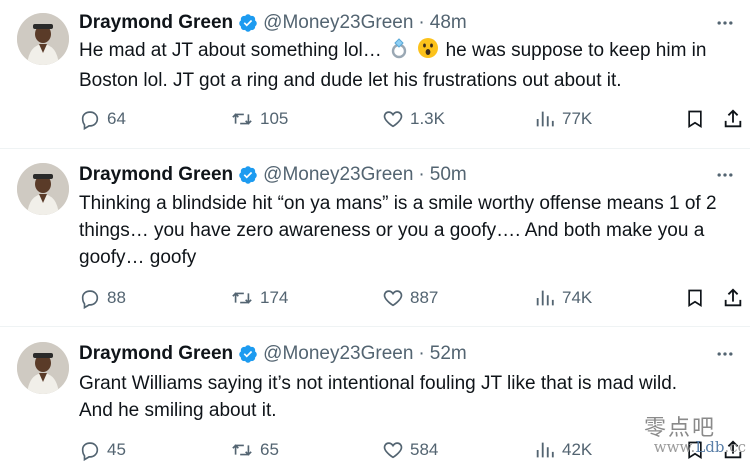 The height and width of the screenshot is (466, 750). Describe the element at coordinates (102, 298) in the screenshot. I see `reply-button: 88` at that location.